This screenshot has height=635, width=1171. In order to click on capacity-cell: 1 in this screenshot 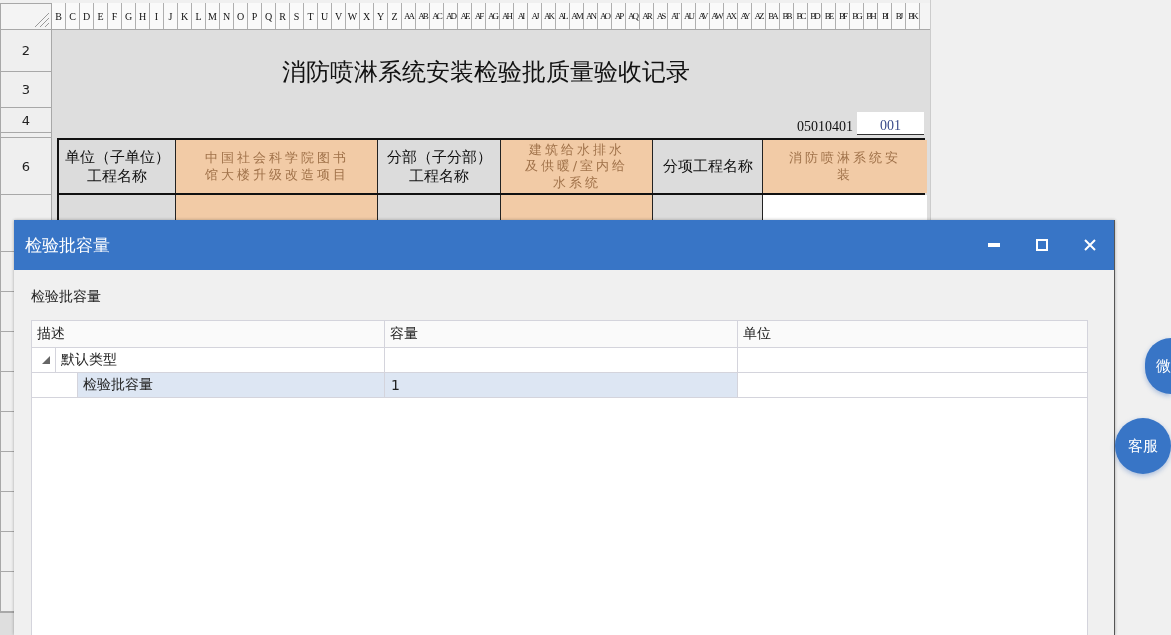, I will do `click(560, 385)`.